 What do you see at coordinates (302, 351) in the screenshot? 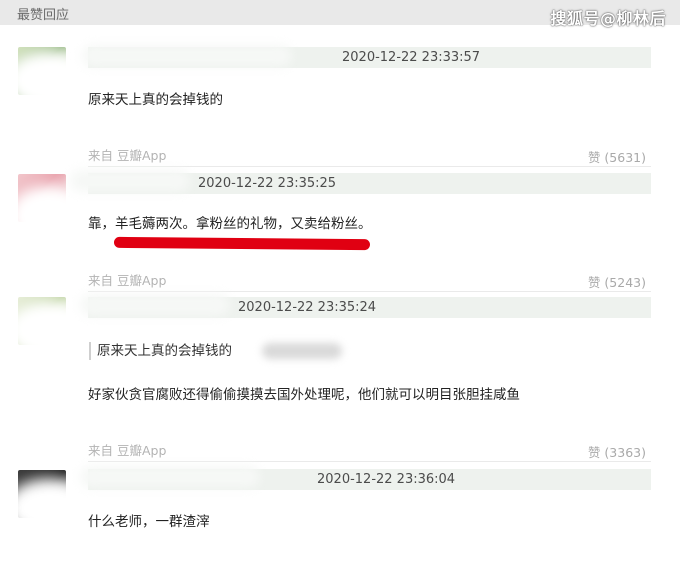
I see `quoted-user-redaction` at bounding box center [302, 351].